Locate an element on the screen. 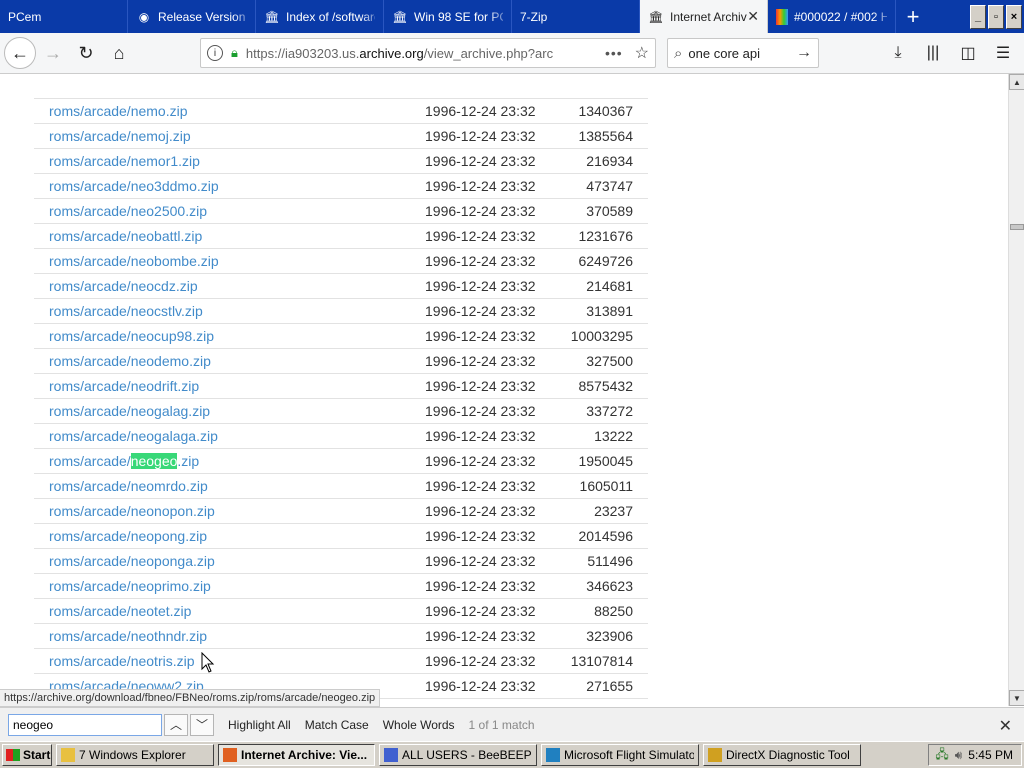  file-link: roms/arcade/neodrift.zip is located at coordinates (222, 386).